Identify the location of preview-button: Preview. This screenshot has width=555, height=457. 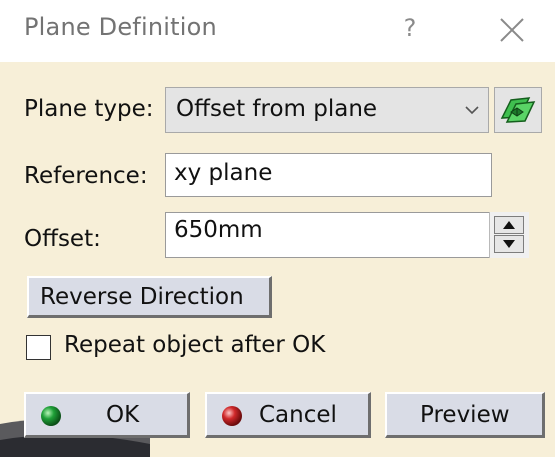
(465, 415).